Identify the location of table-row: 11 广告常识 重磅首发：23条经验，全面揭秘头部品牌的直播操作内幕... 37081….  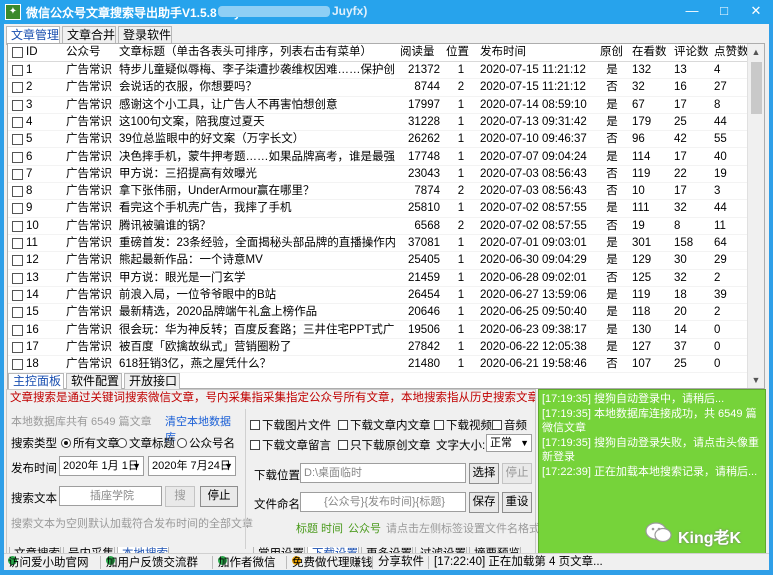
(378, 244).